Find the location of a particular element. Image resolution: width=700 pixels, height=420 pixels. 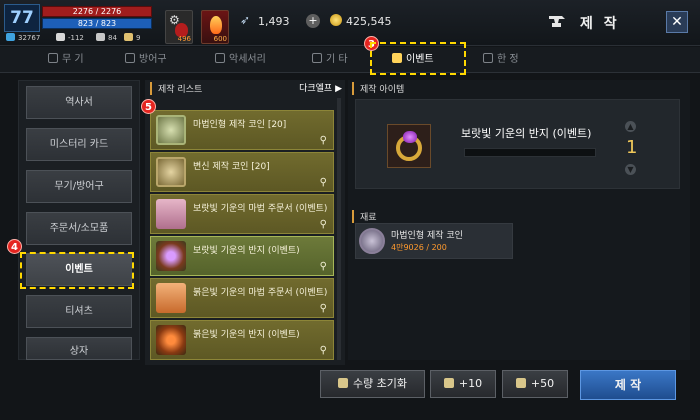

tab-label: 무 기 is located at coordinates (73, 59).